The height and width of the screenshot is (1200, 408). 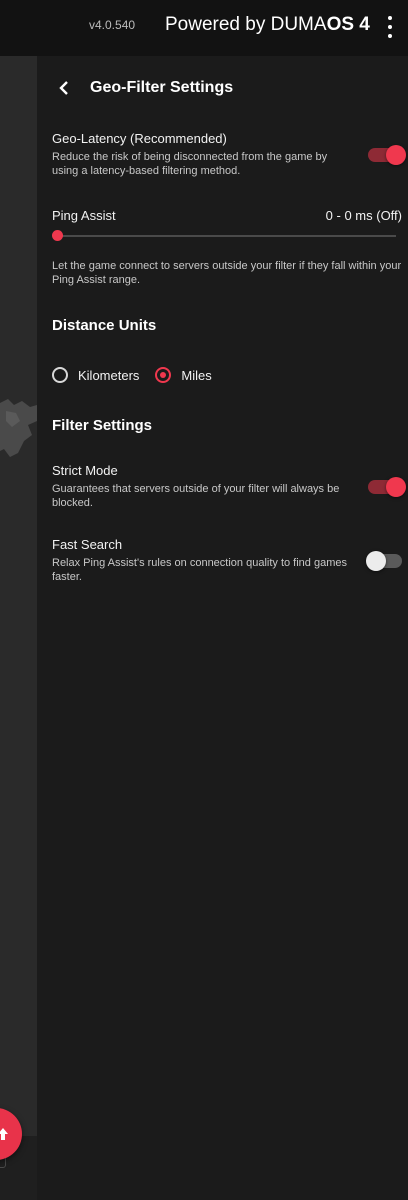 I want to click on slider-track, so click(x=226, y=236).